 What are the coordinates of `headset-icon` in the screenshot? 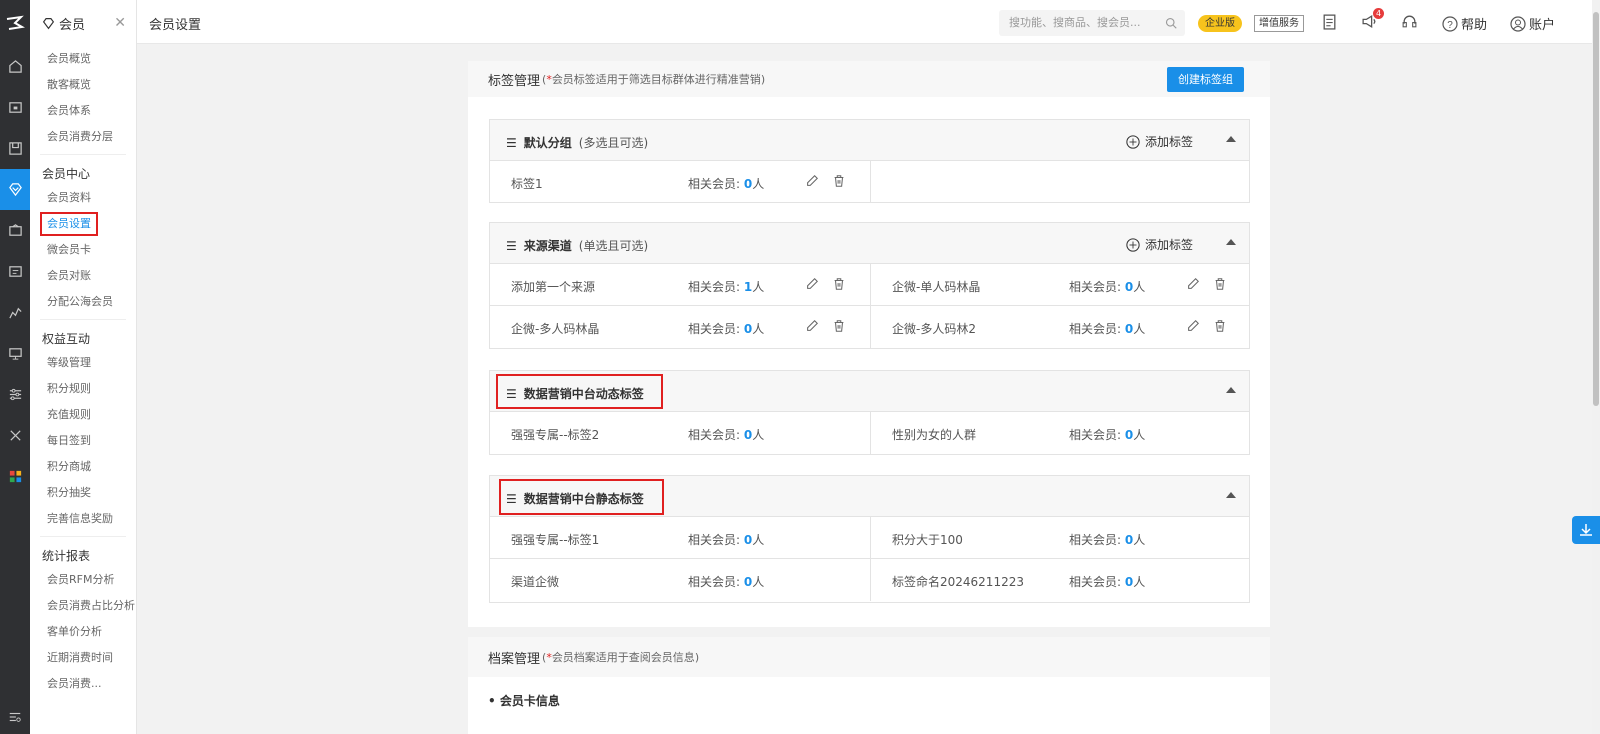 It's located at (1409, 23).